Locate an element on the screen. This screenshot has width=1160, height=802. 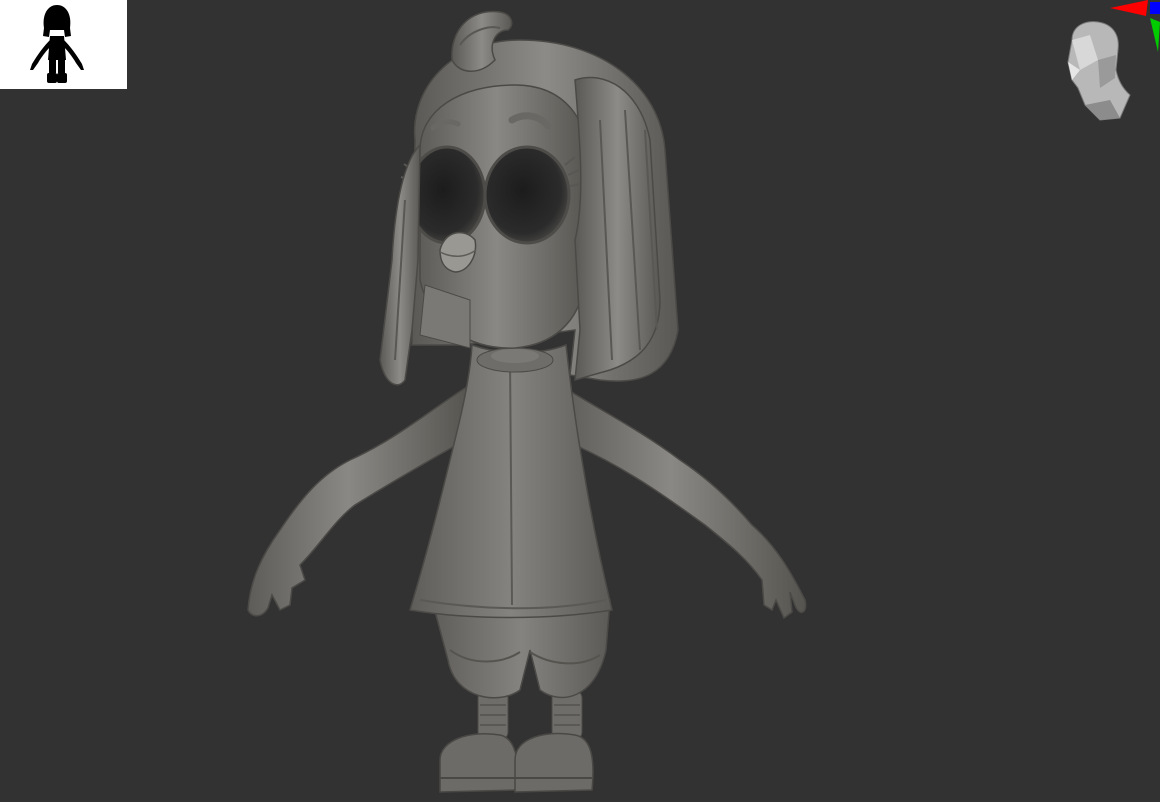
navigation-gizmo is located at coordinates (1110, 62).